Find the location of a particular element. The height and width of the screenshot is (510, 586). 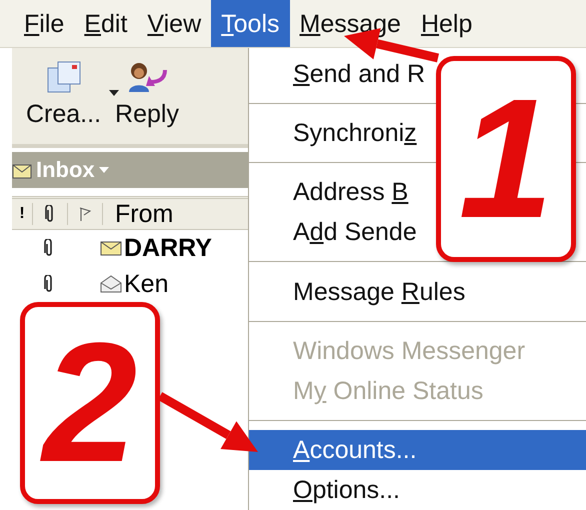

menu-item: Edit is located at coordinates (106, 23).